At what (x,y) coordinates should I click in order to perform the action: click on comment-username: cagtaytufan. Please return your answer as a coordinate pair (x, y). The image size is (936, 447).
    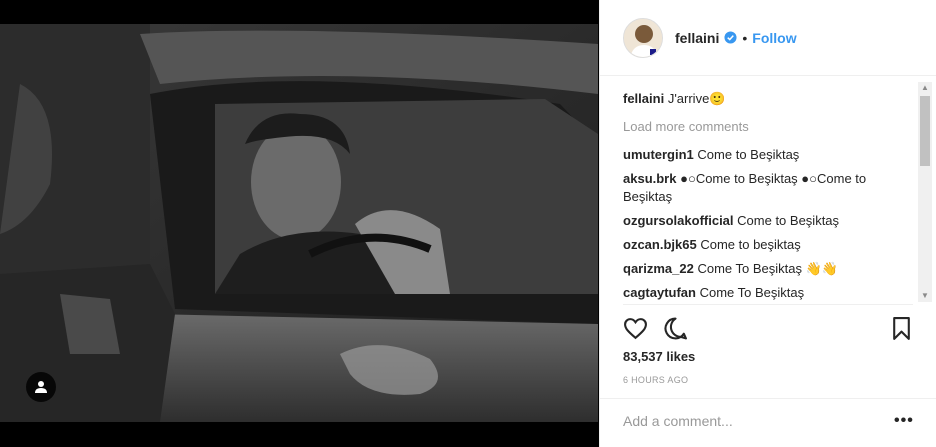
    Looking at the image, I should click on (659, 292).